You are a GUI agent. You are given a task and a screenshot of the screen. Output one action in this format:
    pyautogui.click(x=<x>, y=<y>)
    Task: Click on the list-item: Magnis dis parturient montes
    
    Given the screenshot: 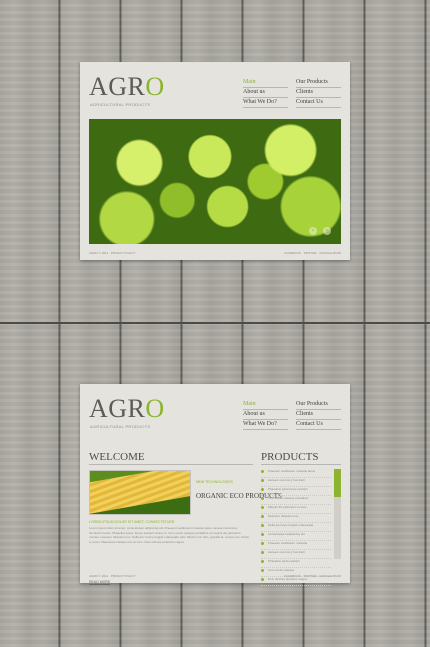 What is the action you would take?
    pyautogui.click(x=296, y=509)
    